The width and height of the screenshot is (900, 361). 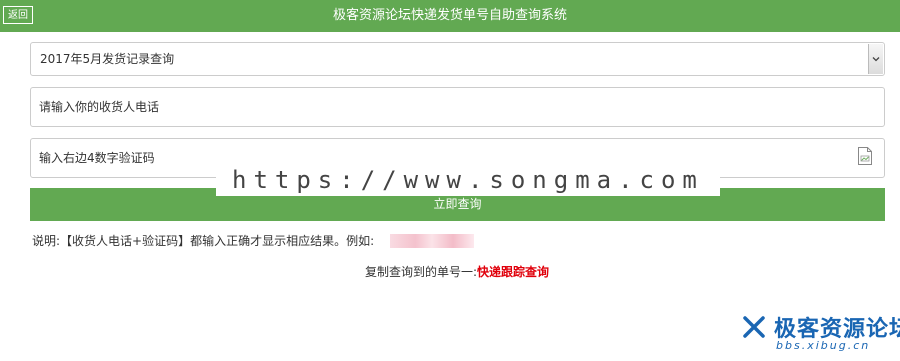 What do you see at coordinates (754, 328) in the screenshot?
I see `logo-icon` at bounding box center [754, 328].